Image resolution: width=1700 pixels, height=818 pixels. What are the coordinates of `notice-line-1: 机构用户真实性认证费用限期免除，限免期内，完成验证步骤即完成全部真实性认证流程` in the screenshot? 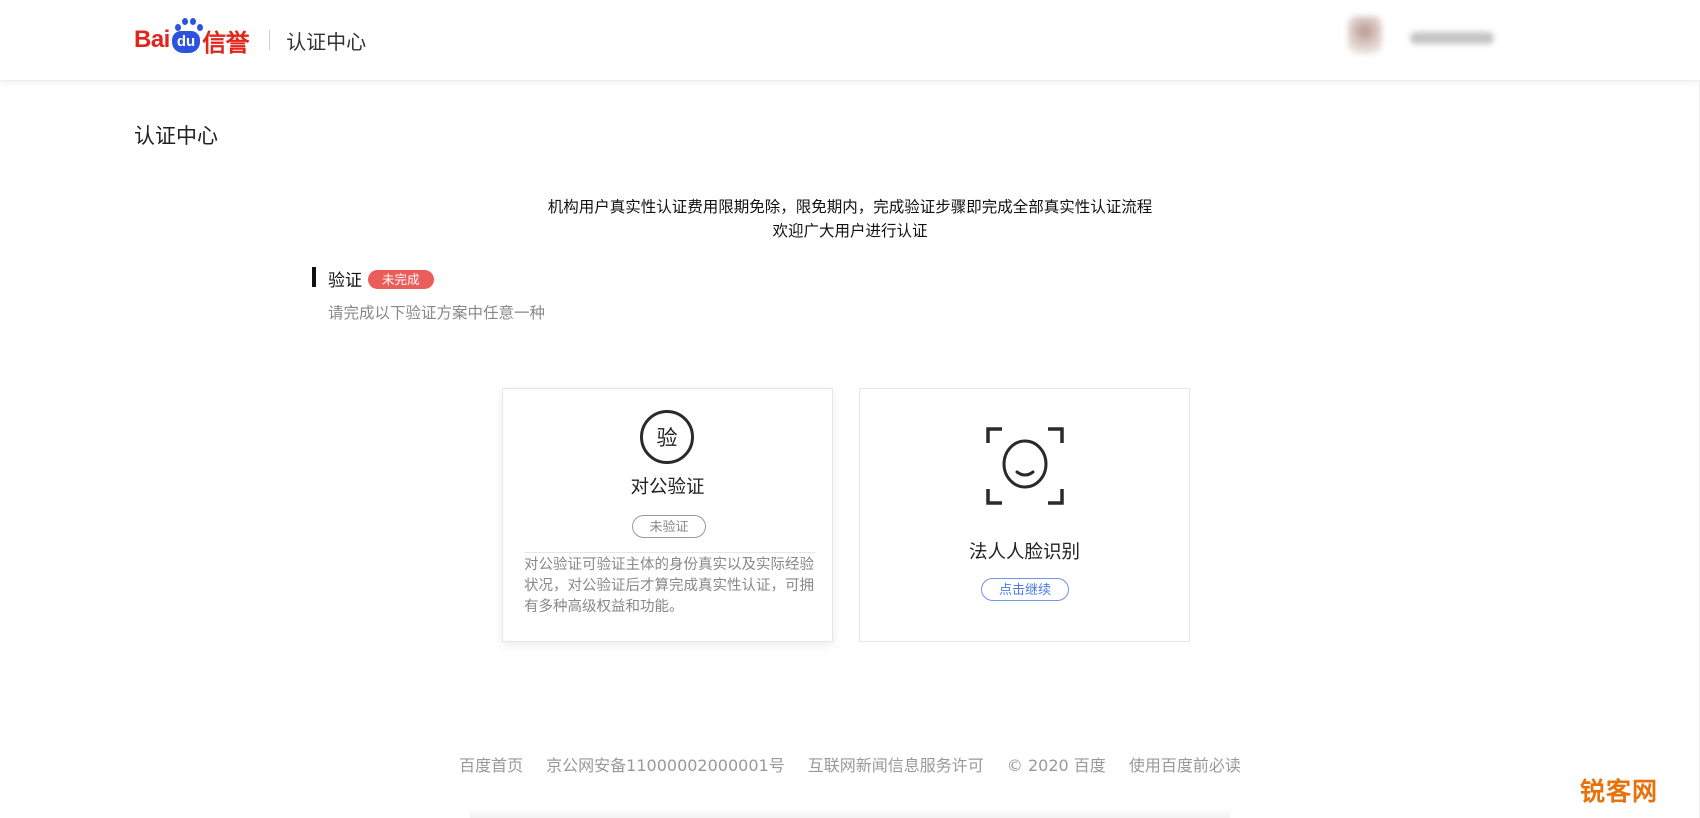 It's located at (850, 207).